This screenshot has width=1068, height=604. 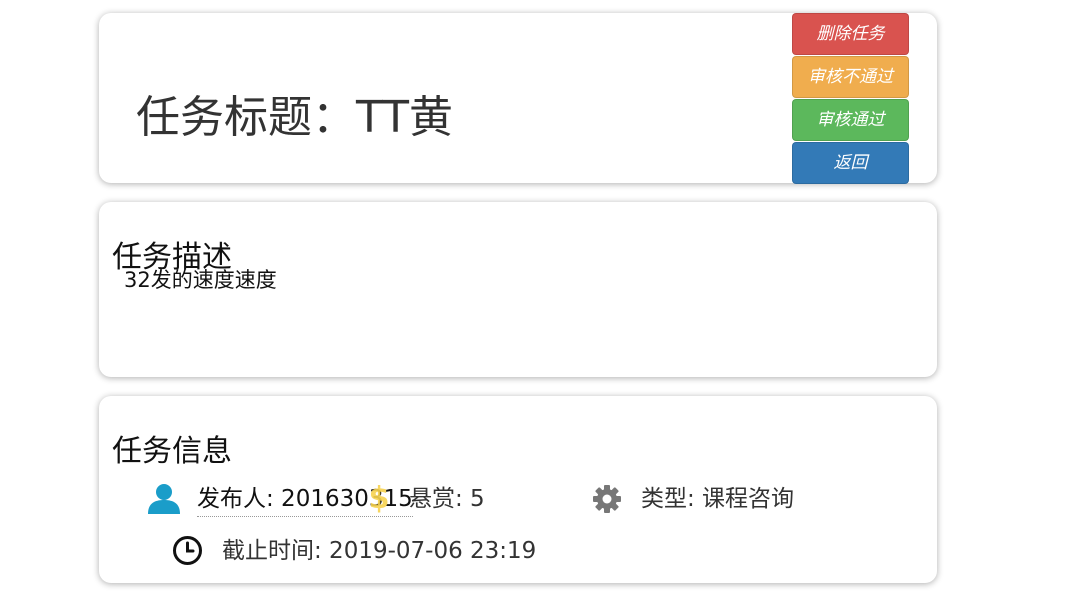 What do you see at coordinates (172, 451) in the screenshot?
I see `info-heading: 任务信息` at bounding box center [172, 451].